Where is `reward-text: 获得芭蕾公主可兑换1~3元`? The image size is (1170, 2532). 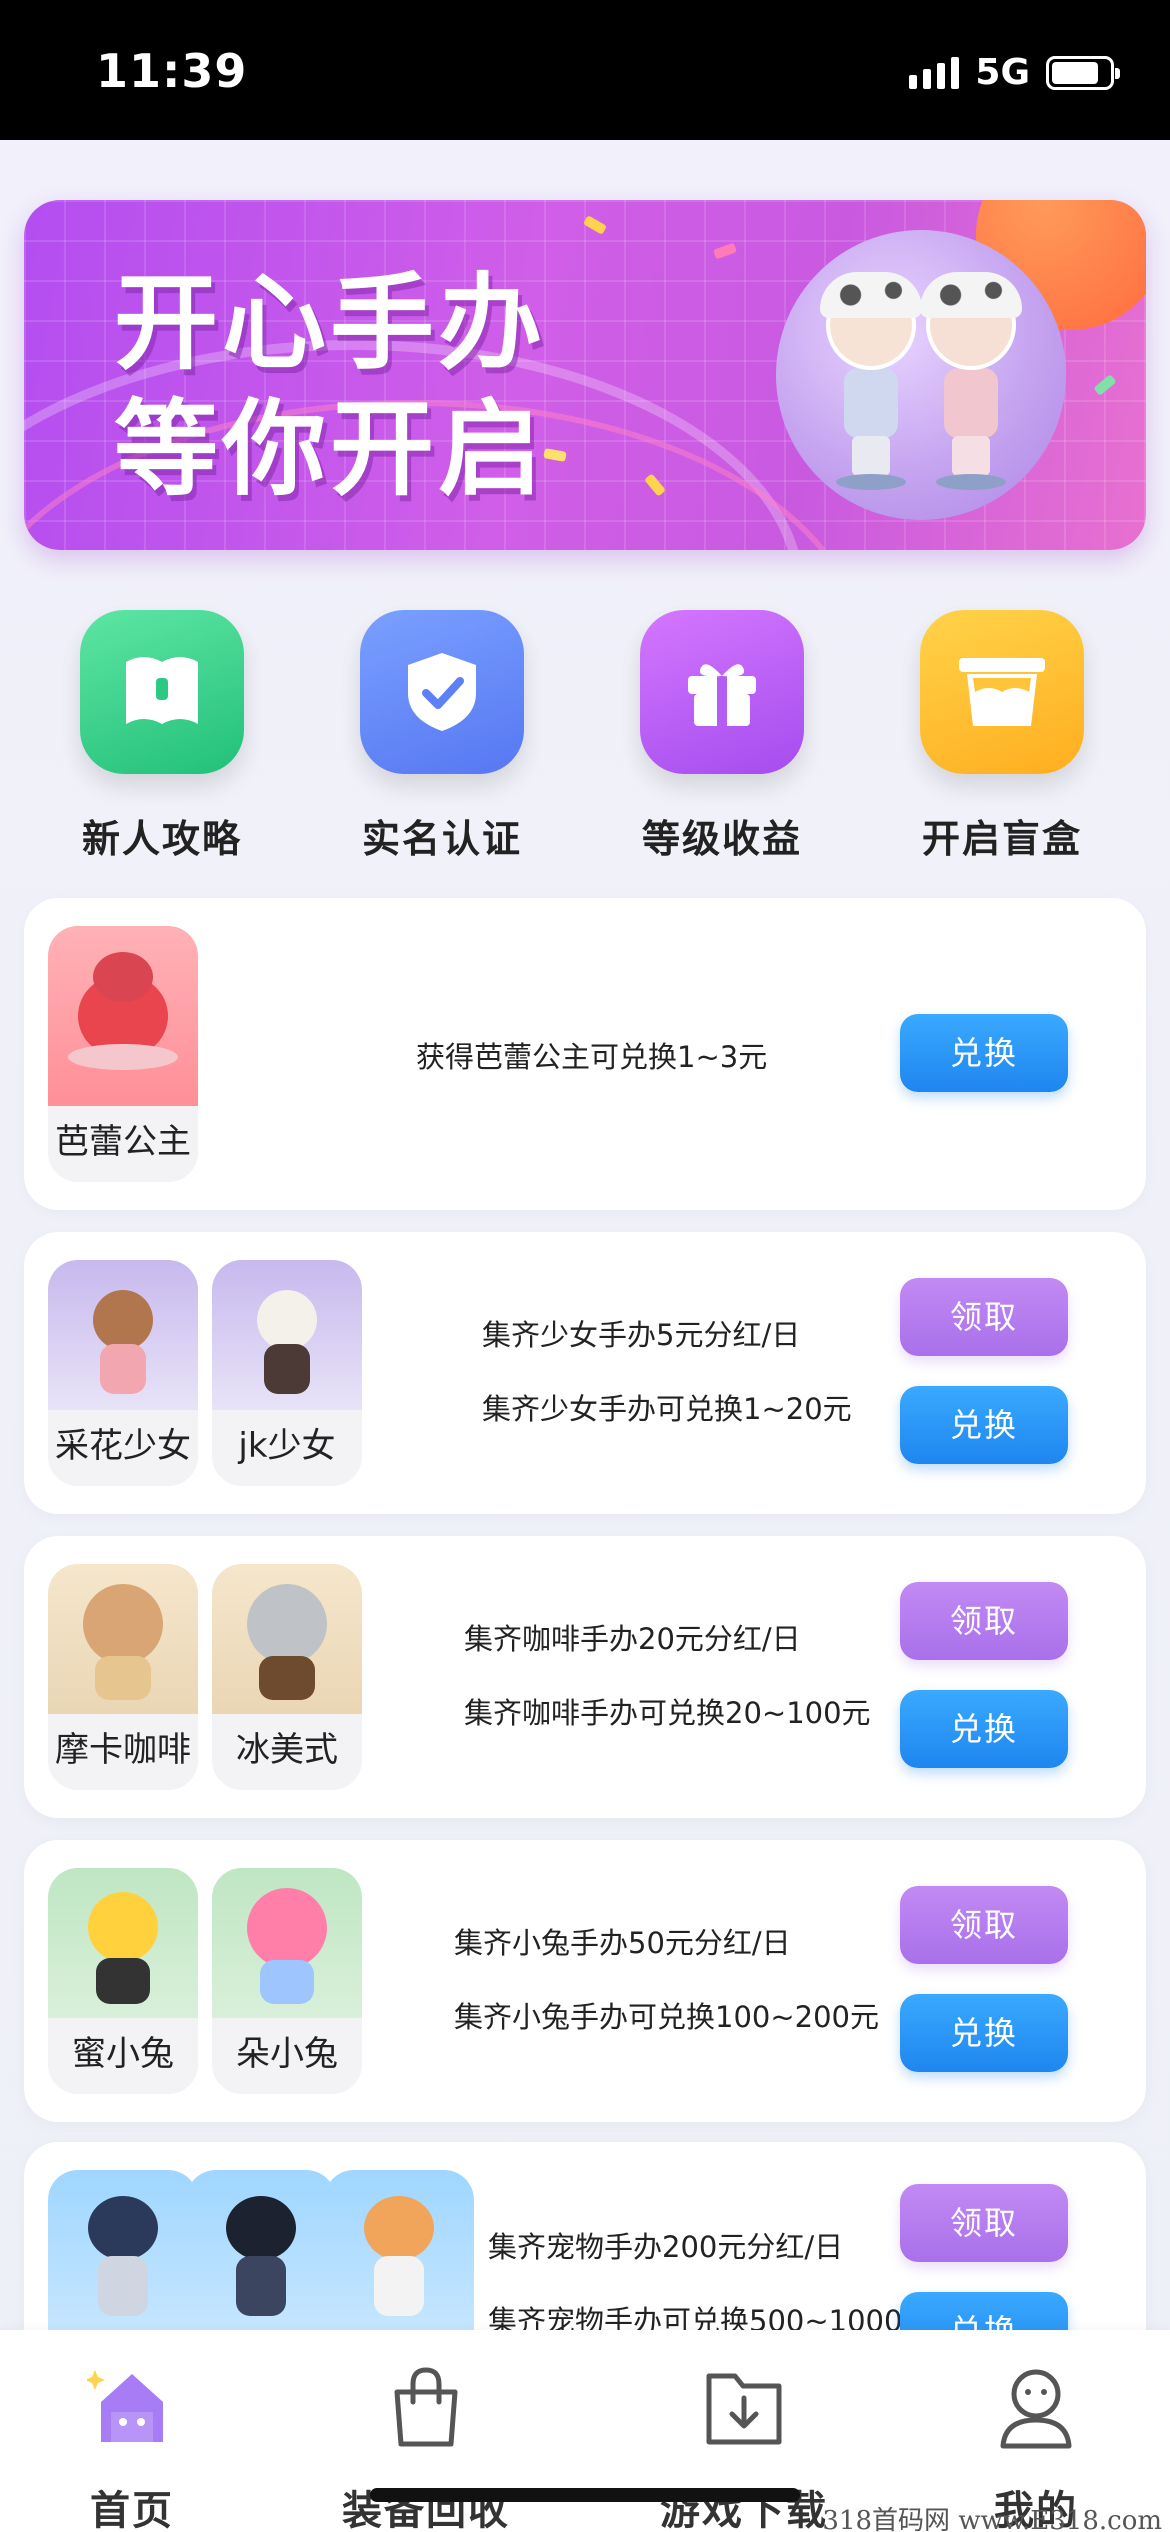
reward-text: 获得芭蕾公主可兑换1~3元 is located at coordinates (592, 1057).